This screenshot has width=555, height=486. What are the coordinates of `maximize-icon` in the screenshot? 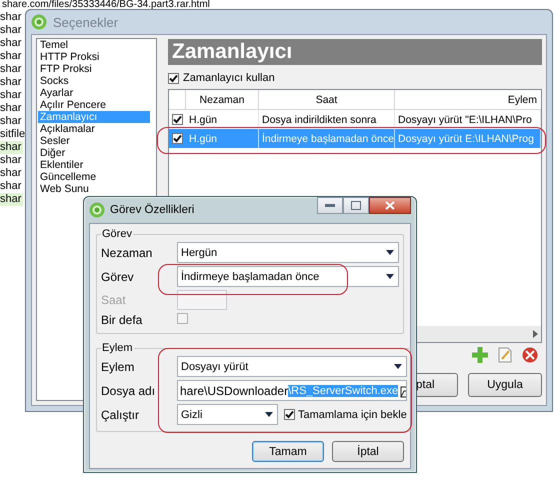 It's located at (356, 205).